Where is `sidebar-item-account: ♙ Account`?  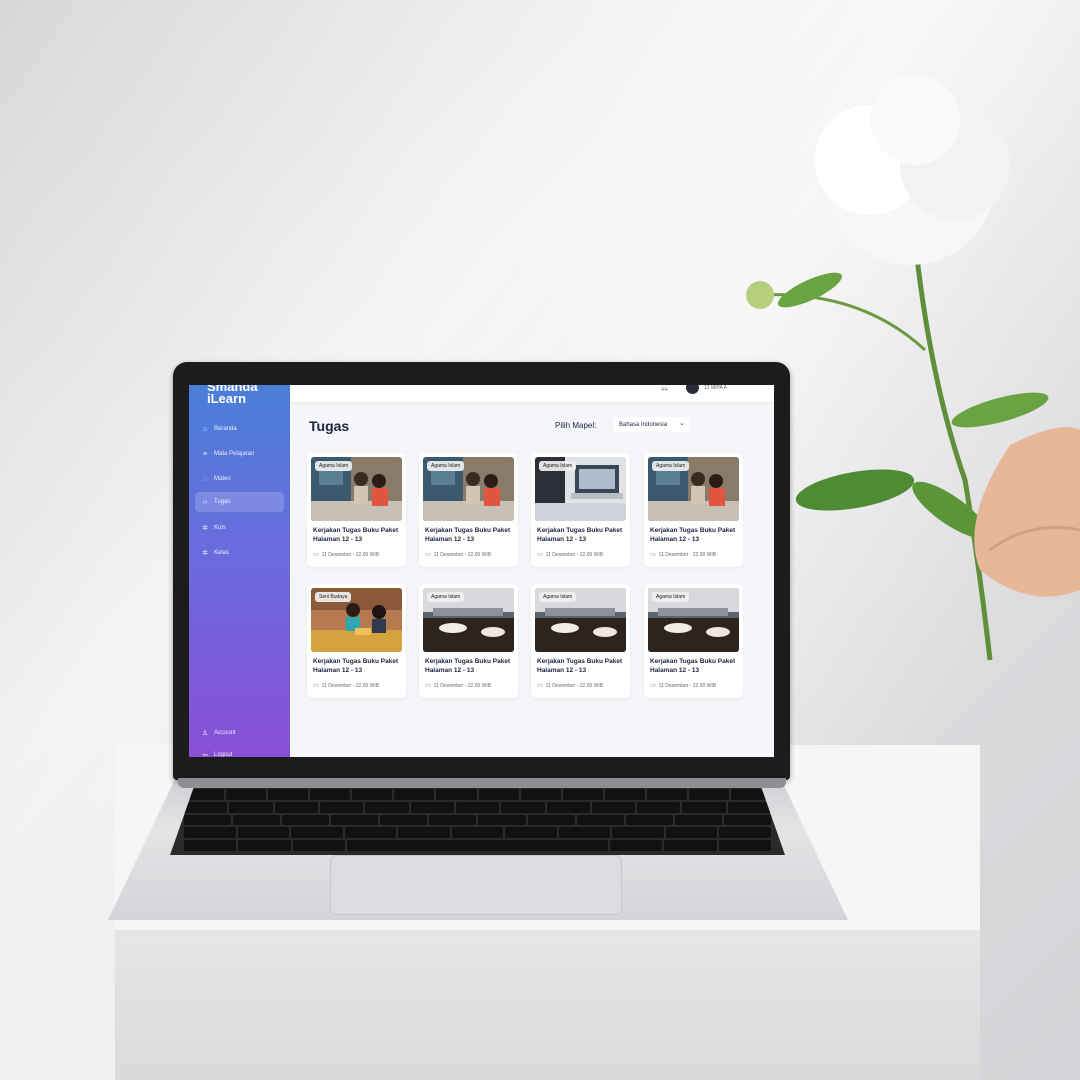 sidebar-item-account: ♙ Account is located at coordinates (239, 733).